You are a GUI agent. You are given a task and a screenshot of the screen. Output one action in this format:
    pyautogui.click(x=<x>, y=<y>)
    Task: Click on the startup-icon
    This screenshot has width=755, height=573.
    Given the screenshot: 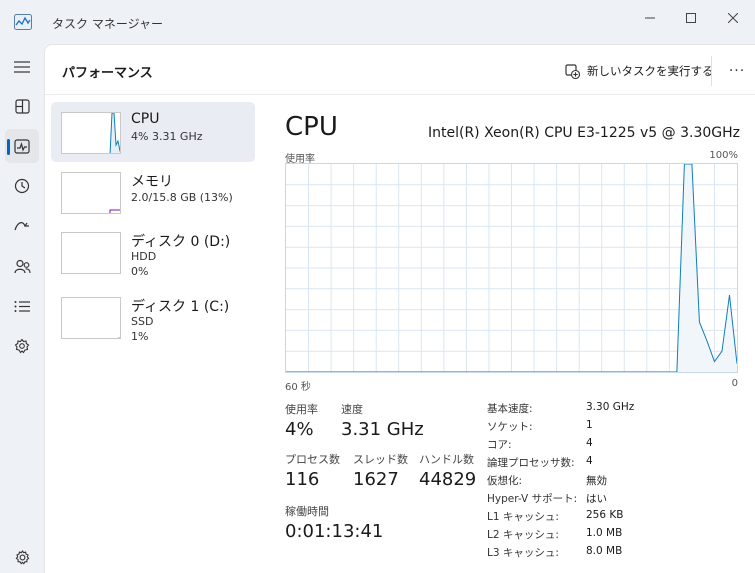 What is the action you would take?
    pyautogui.click(x=21, y=226)
    